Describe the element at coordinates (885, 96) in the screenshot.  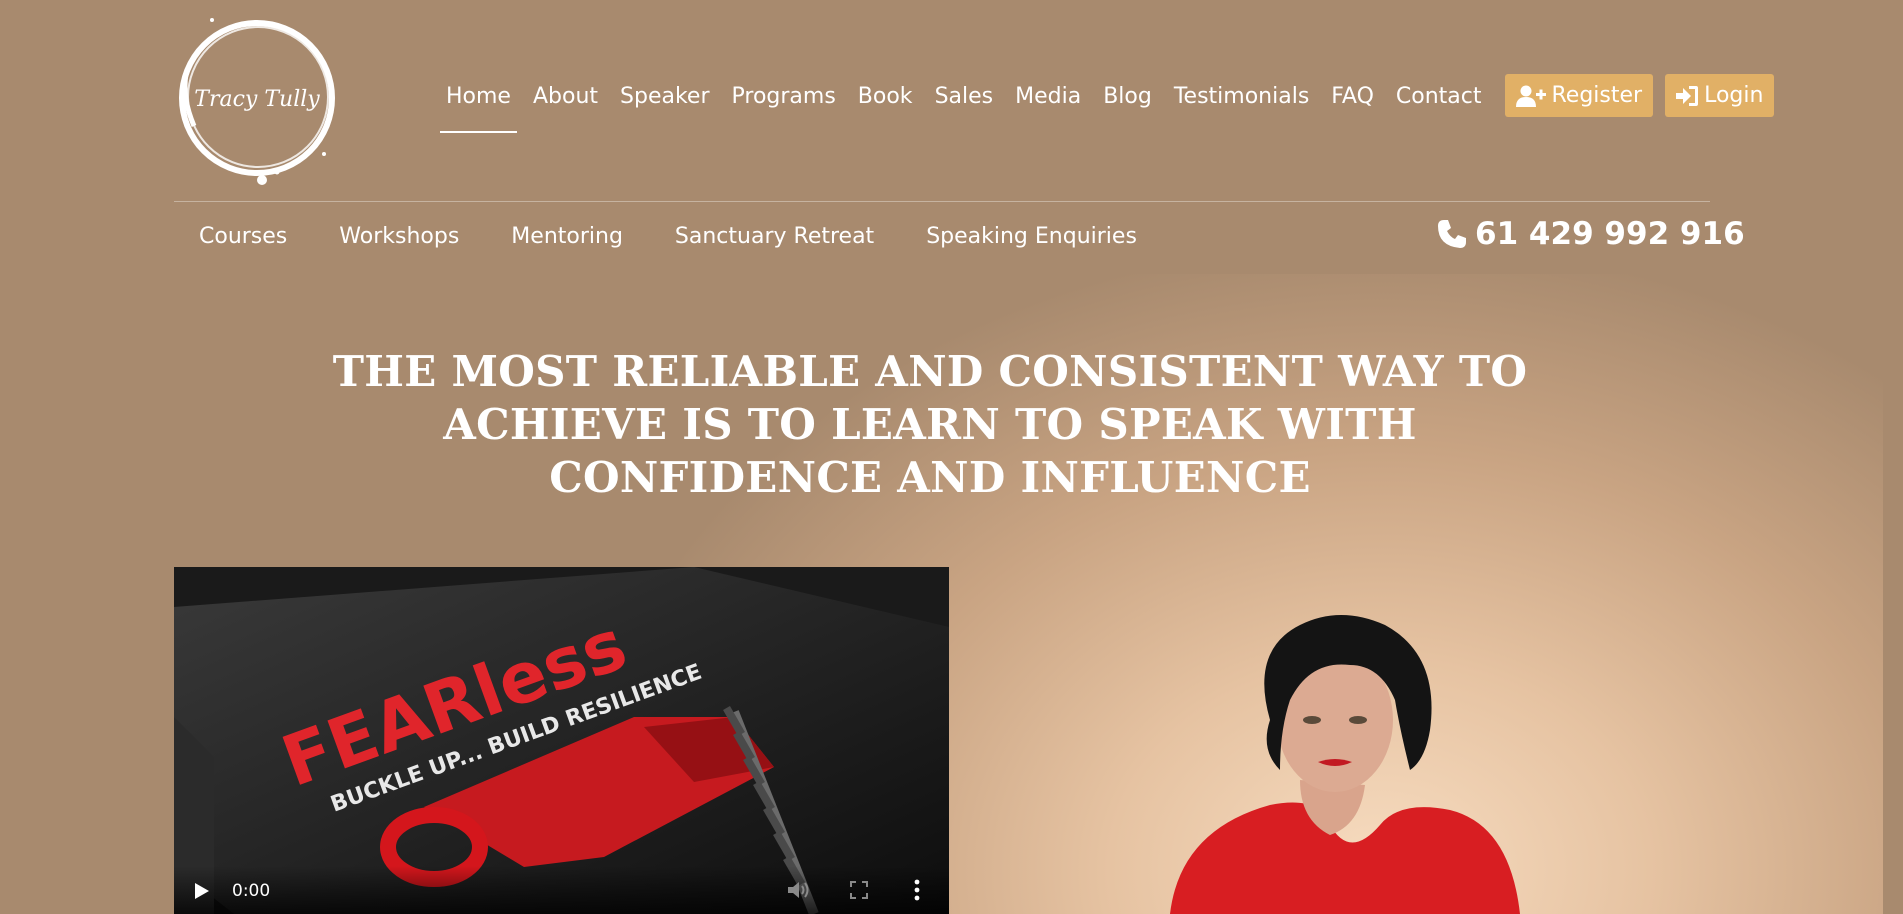
I see `nav-item-book: Book` at that location.